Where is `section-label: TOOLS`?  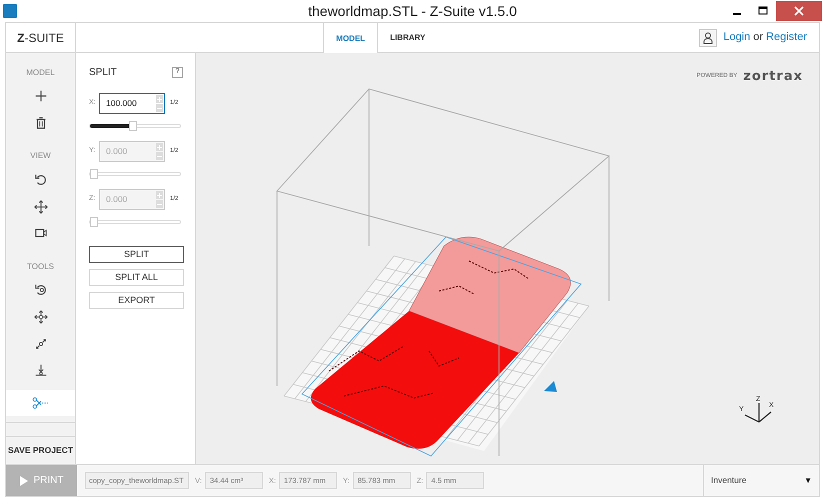 section-label: TOOLS is located at coordinates (40, 266).